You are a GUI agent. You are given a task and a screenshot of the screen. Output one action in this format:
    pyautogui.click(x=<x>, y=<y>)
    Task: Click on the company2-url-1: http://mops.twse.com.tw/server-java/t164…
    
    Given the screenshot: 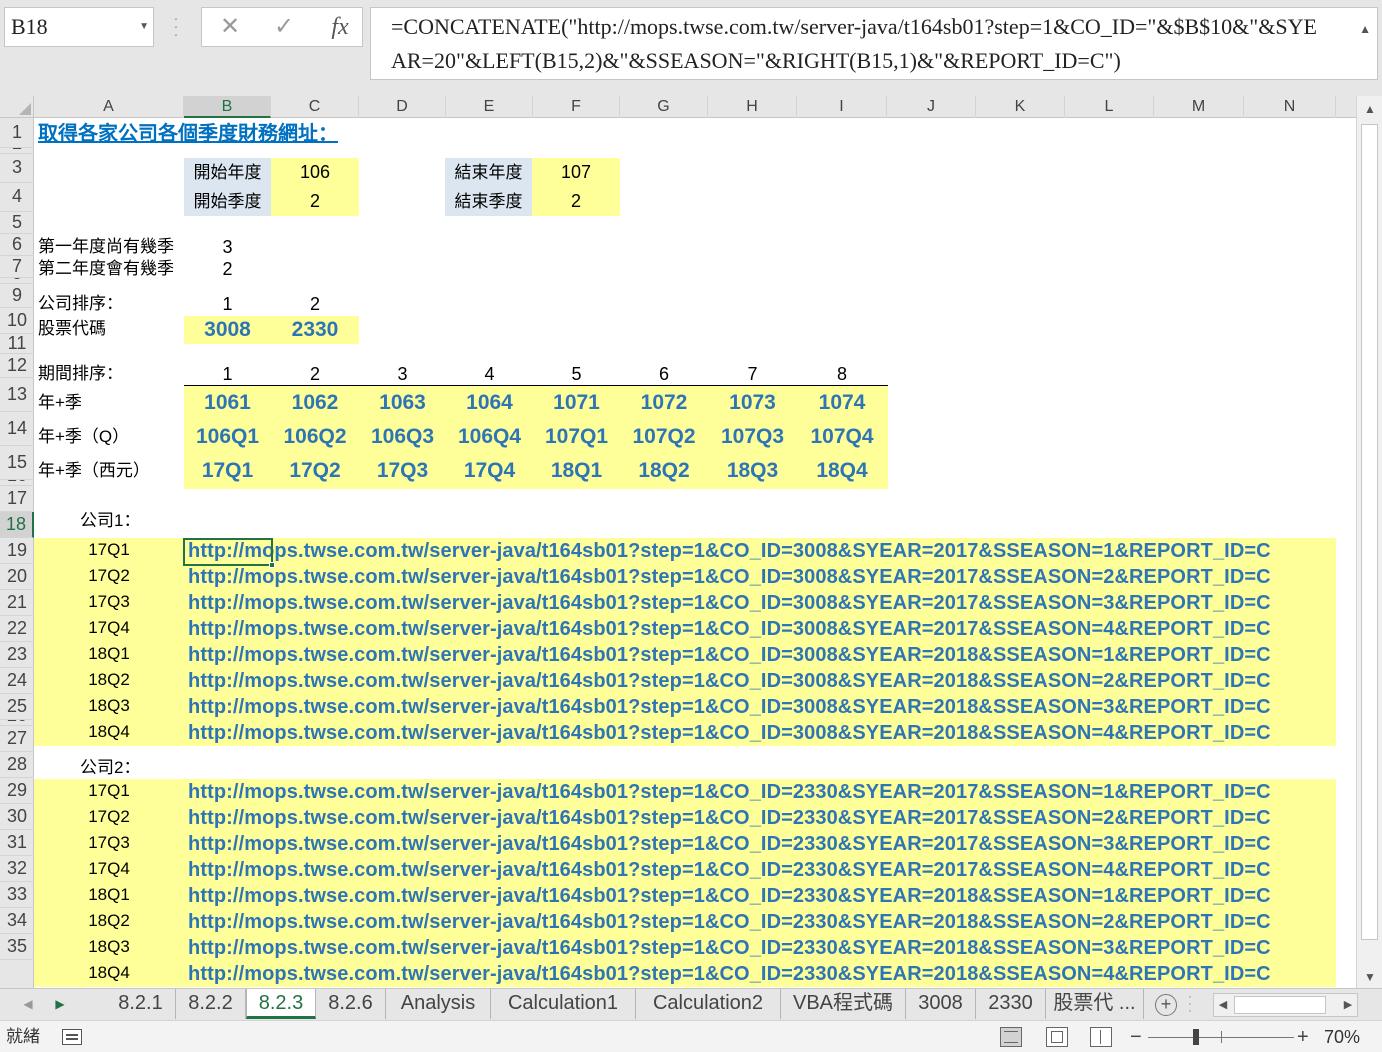 What is the action you would take?
    pyautogui.click(x=729, y=792)
    